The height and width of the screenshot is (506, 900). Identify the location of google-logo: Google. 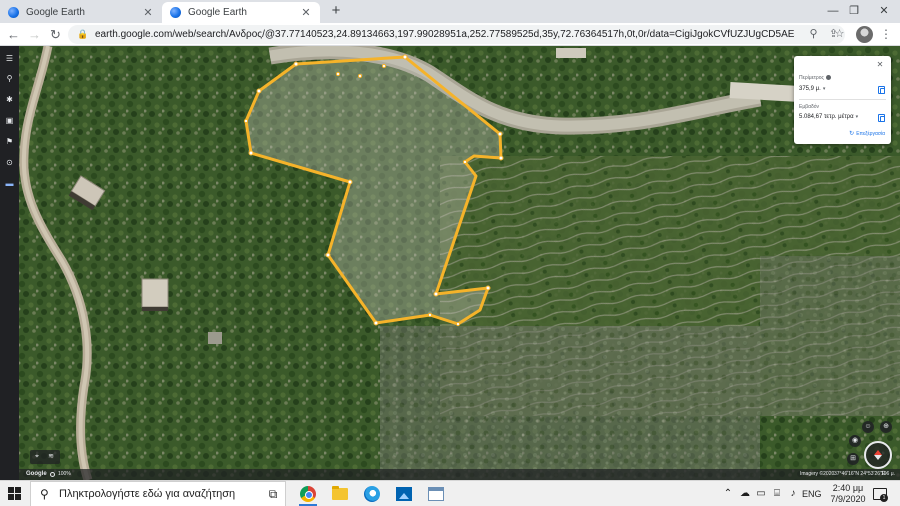
(36, 474).